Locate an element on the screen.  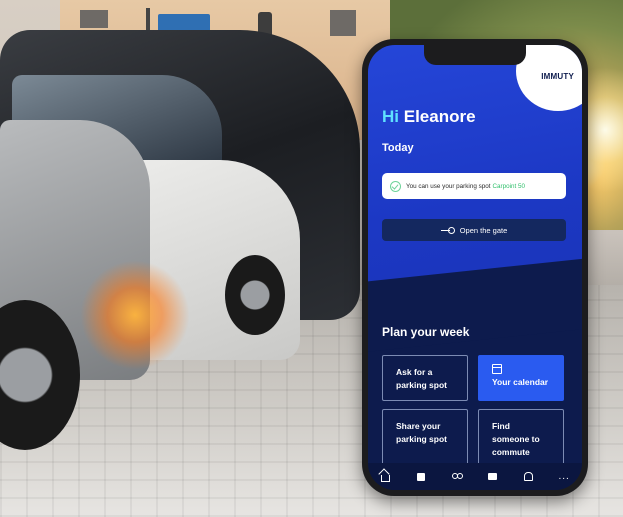
open-gate-button: Open the gate is located at coordinates (474, 230).